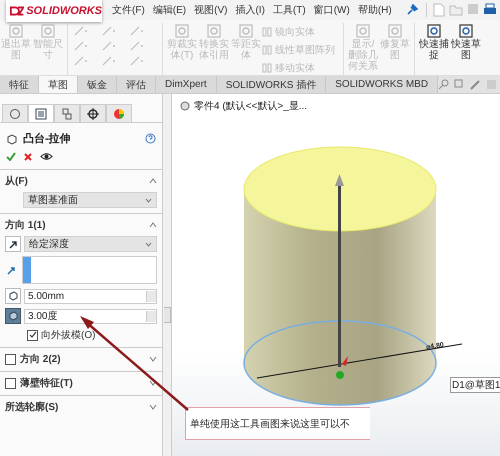  Describe the element at coordinates (289, 10) in the screenshot. I see `menu-item: 工具(T)` at that location.